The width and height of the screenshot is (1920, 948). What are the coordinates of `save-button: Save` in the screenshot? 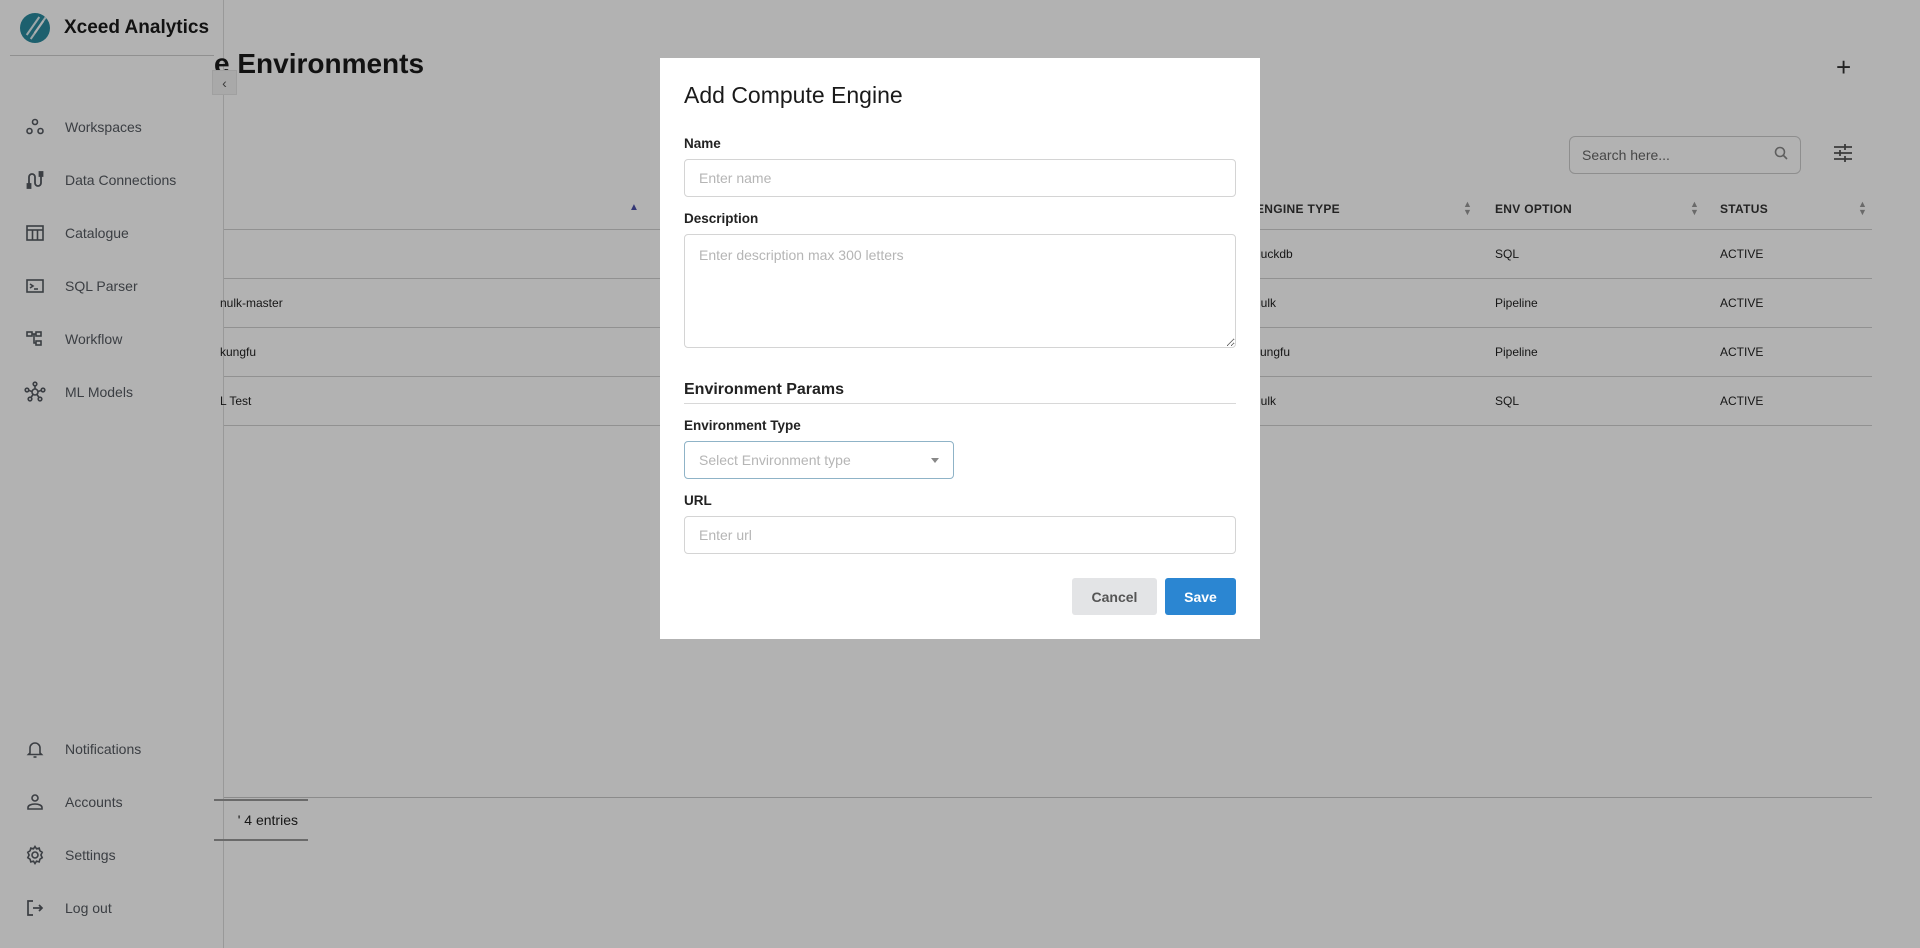 It's located at (1200, 596).